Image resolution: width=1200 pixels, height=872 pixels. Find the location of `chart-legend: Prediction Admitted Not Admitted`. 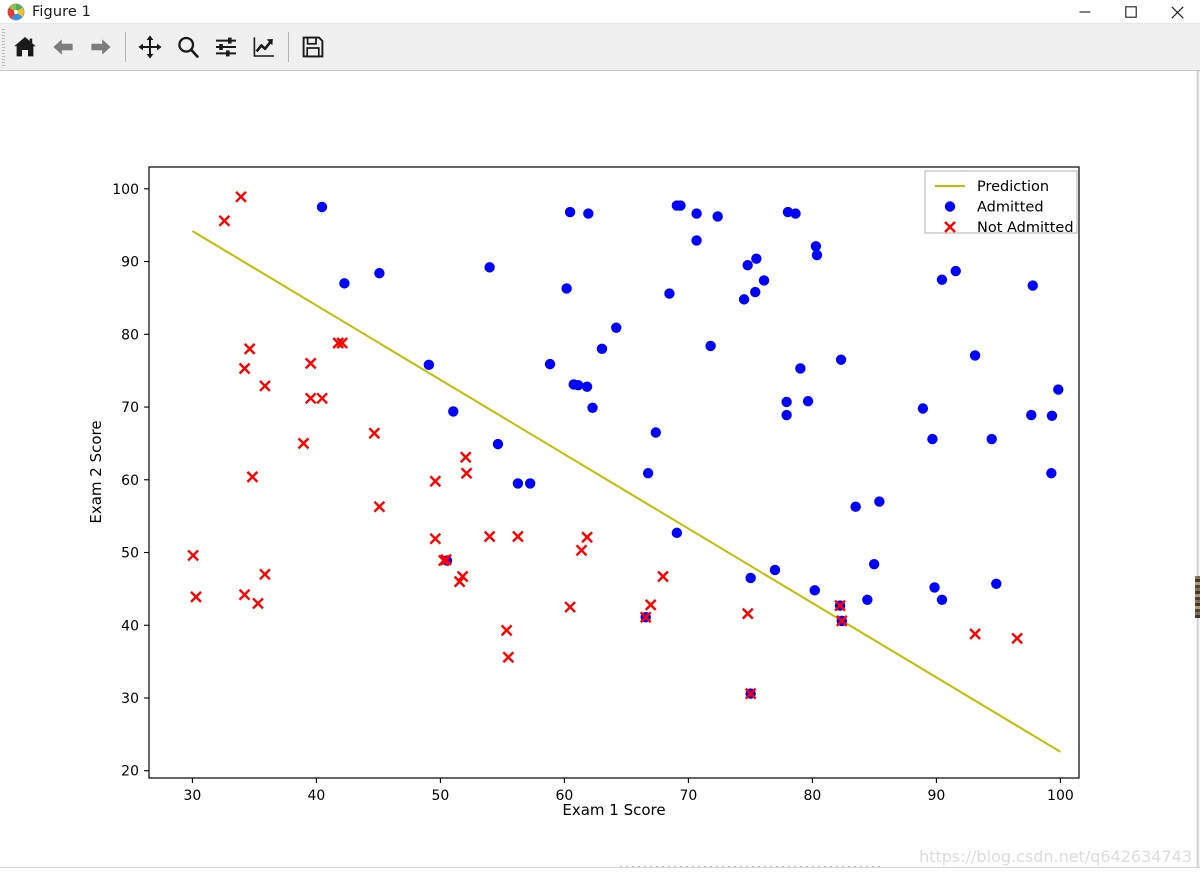

chart-legend: Prediction Admitted Not Admitted is located at coordinates (1001, 203).